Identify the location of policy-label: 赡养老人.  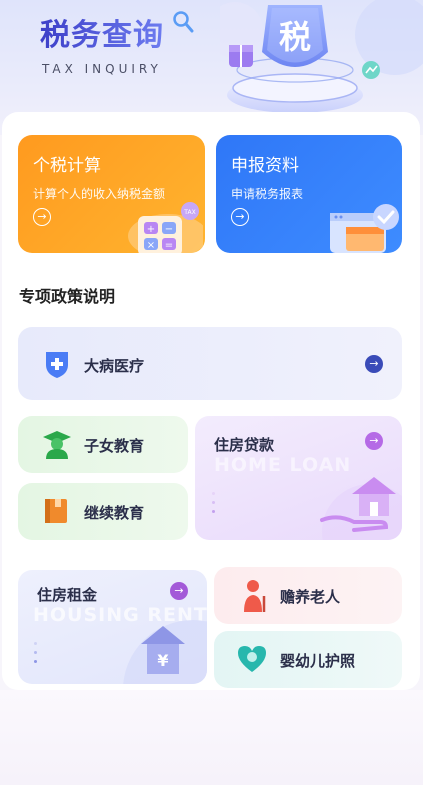
(310, 597).